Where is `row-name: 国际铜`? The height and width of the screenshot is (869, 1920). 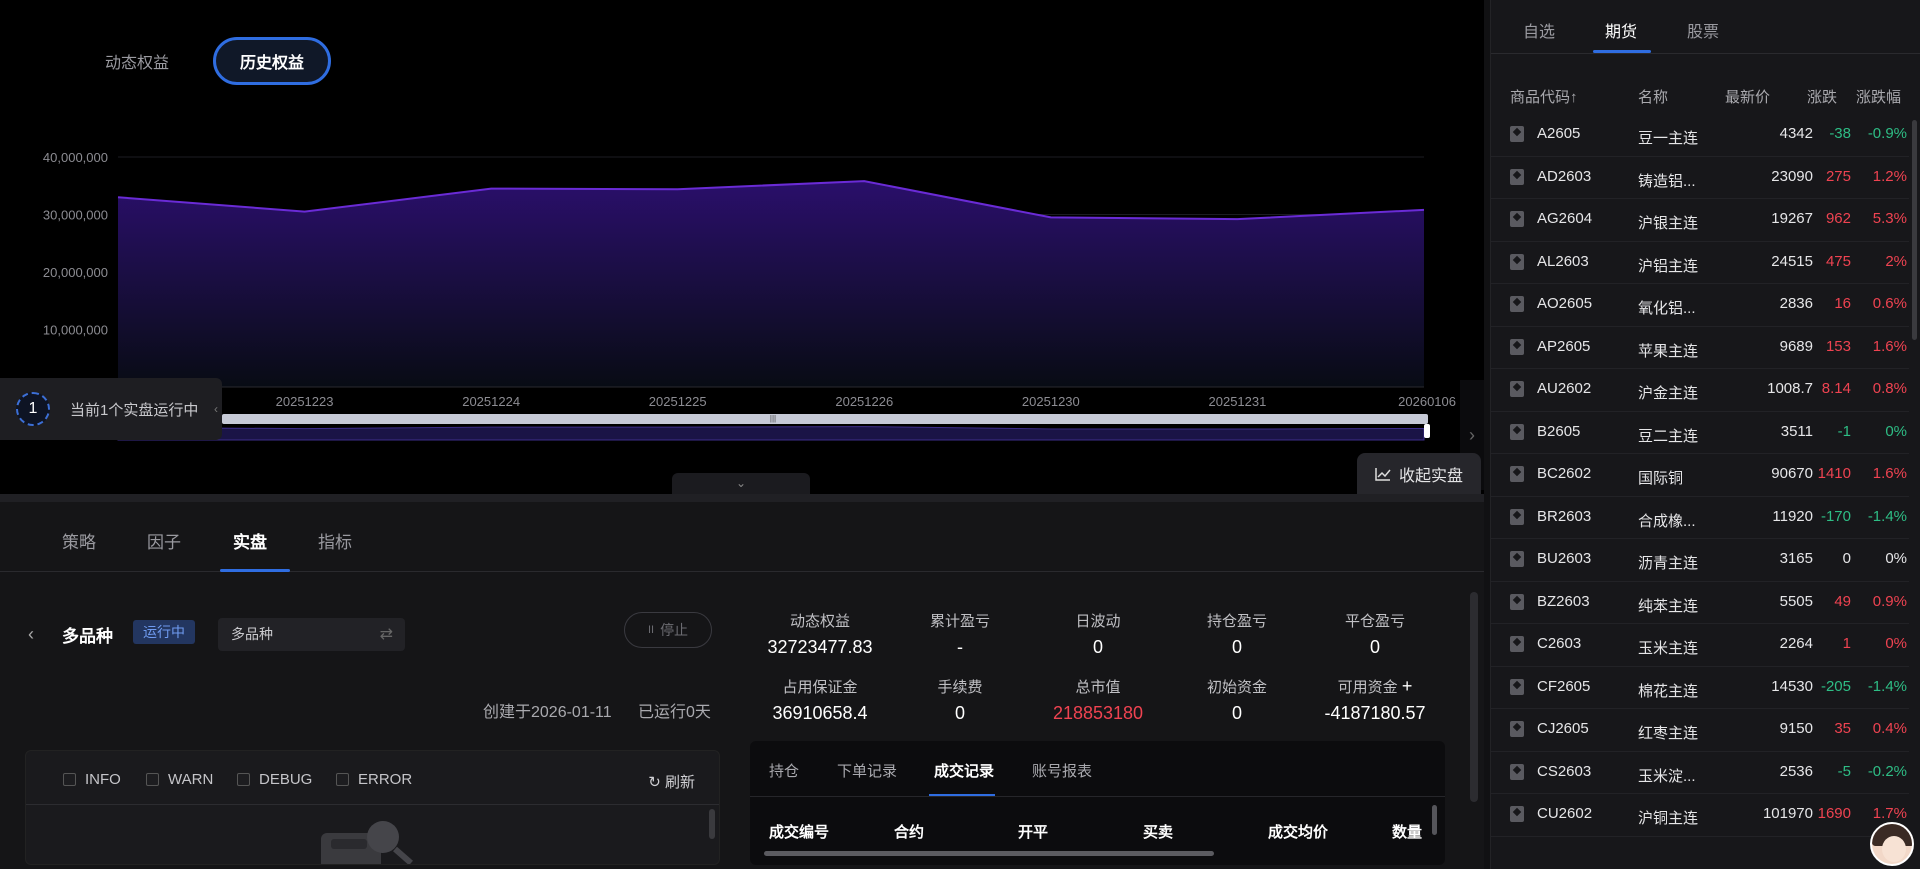
row-name: 国际铜 is located at coordinates (1661, 478).